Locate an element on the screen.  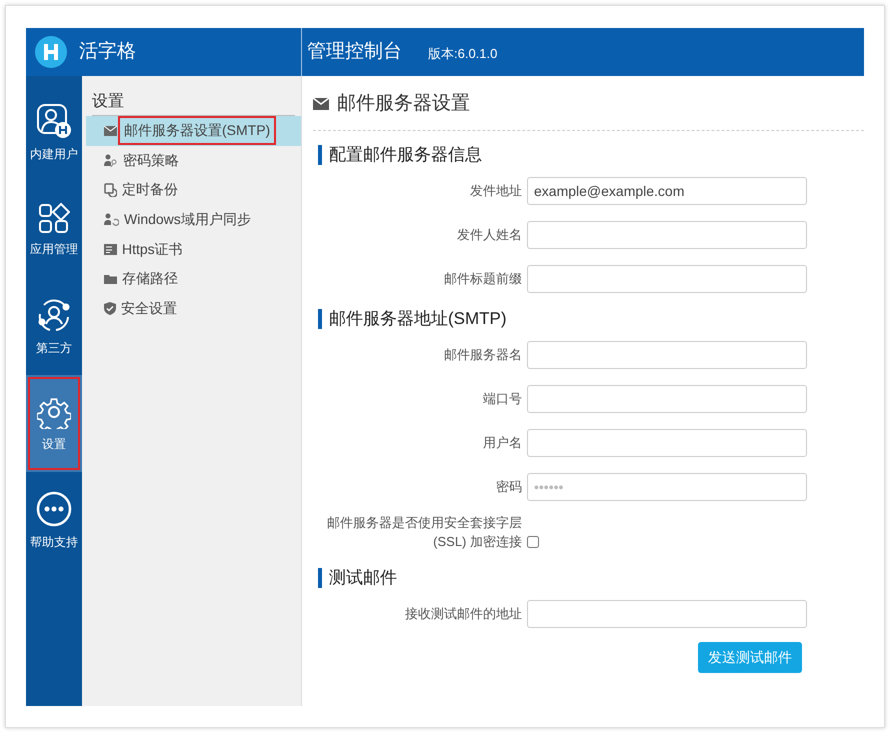
sidebar-item: 存储路径 is located at coordinates (193, 279).